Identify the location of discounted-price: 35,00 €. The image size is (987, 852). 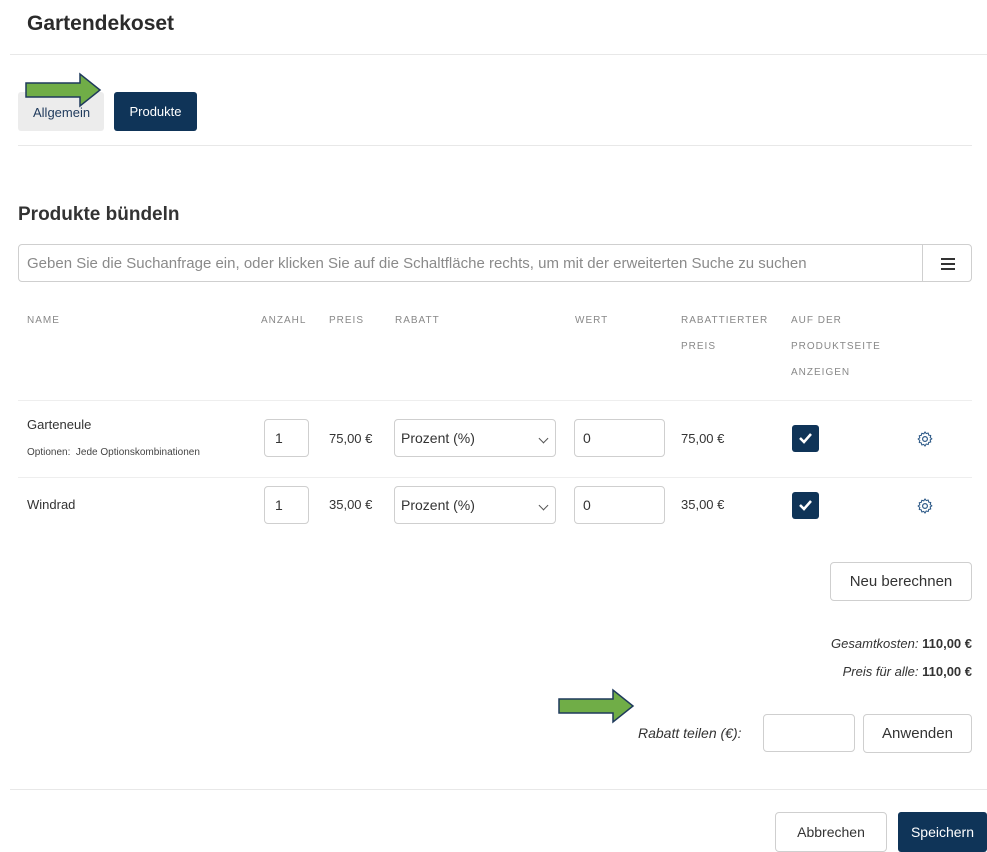
(703, 504).